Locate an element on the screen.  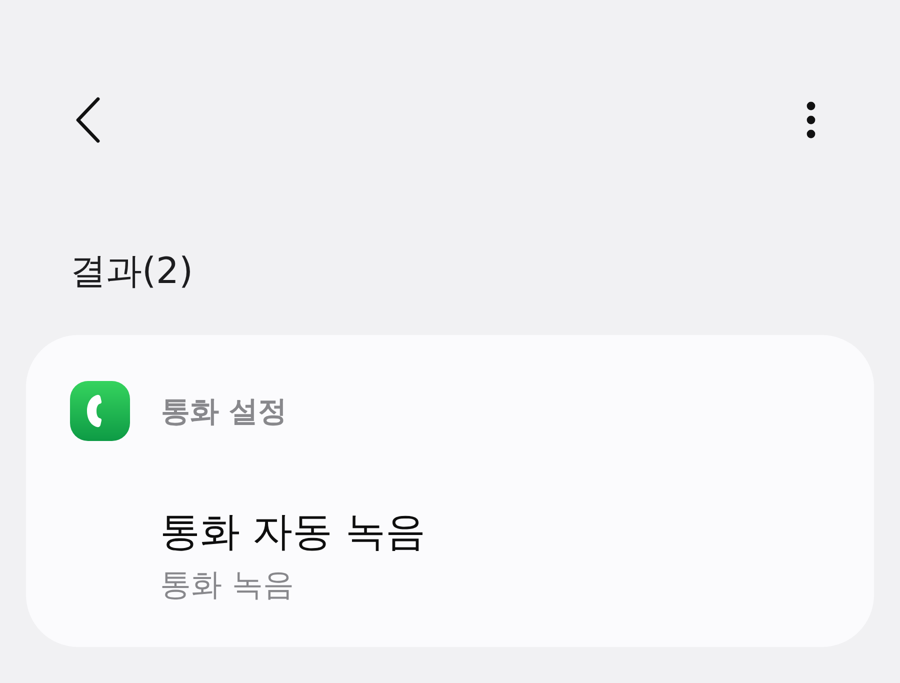
results-heading: 결과(2) is located at coordinates (131, 272).